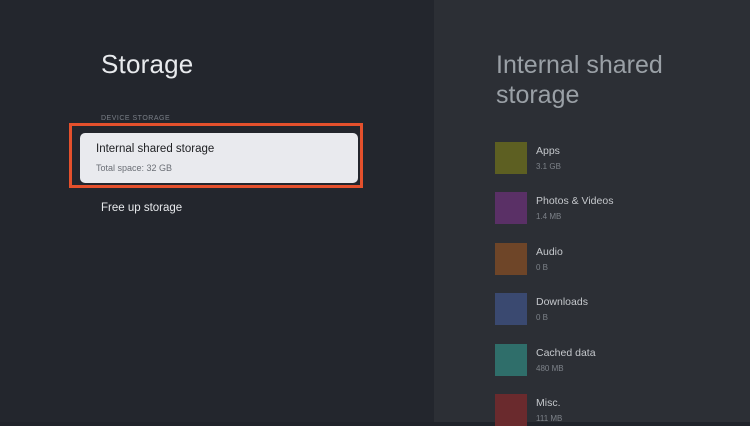  I want to click on free-up-storage-item: Free up storage, so click(141, 208).